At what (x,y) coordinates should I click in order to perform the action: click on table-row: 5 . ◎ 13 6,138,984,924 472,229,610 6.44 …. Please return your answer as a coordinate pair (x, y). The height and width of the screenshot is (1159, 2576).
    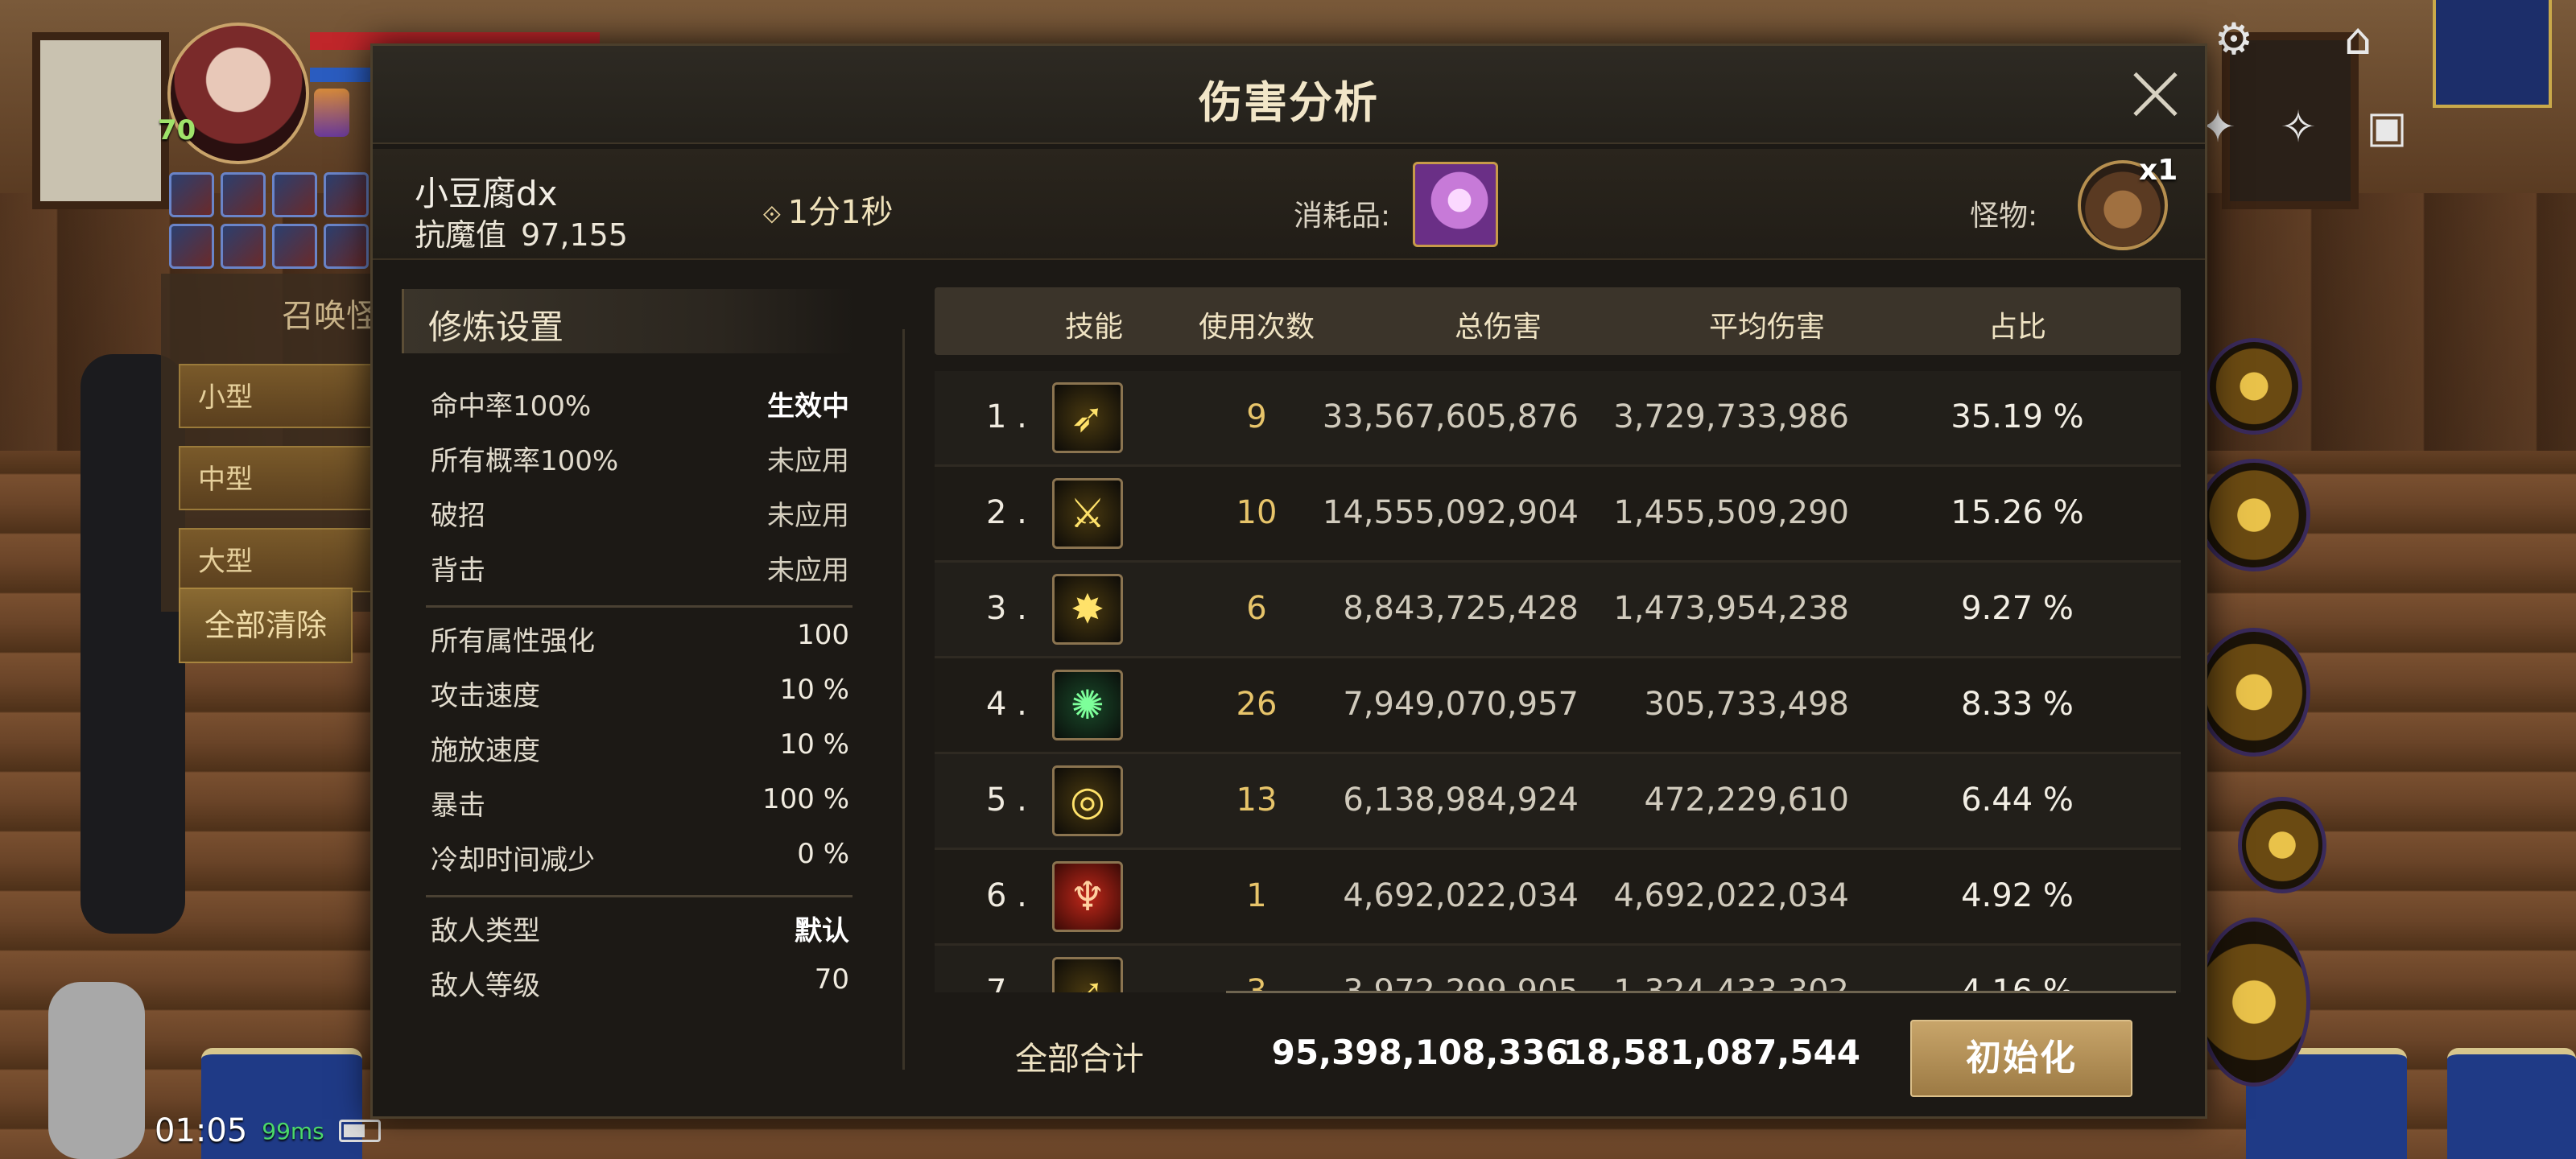
    Looking at the image, I should click on (1558, 802).